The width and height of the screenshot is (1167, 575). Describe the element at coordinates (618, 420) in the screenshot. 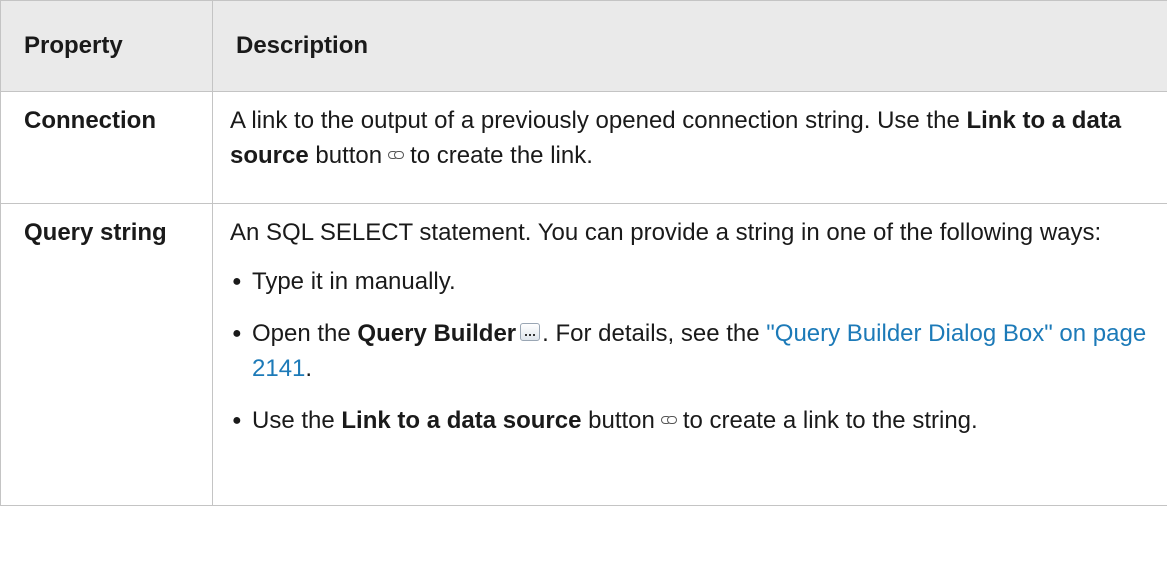

I see `list-item-text: button` at that location.